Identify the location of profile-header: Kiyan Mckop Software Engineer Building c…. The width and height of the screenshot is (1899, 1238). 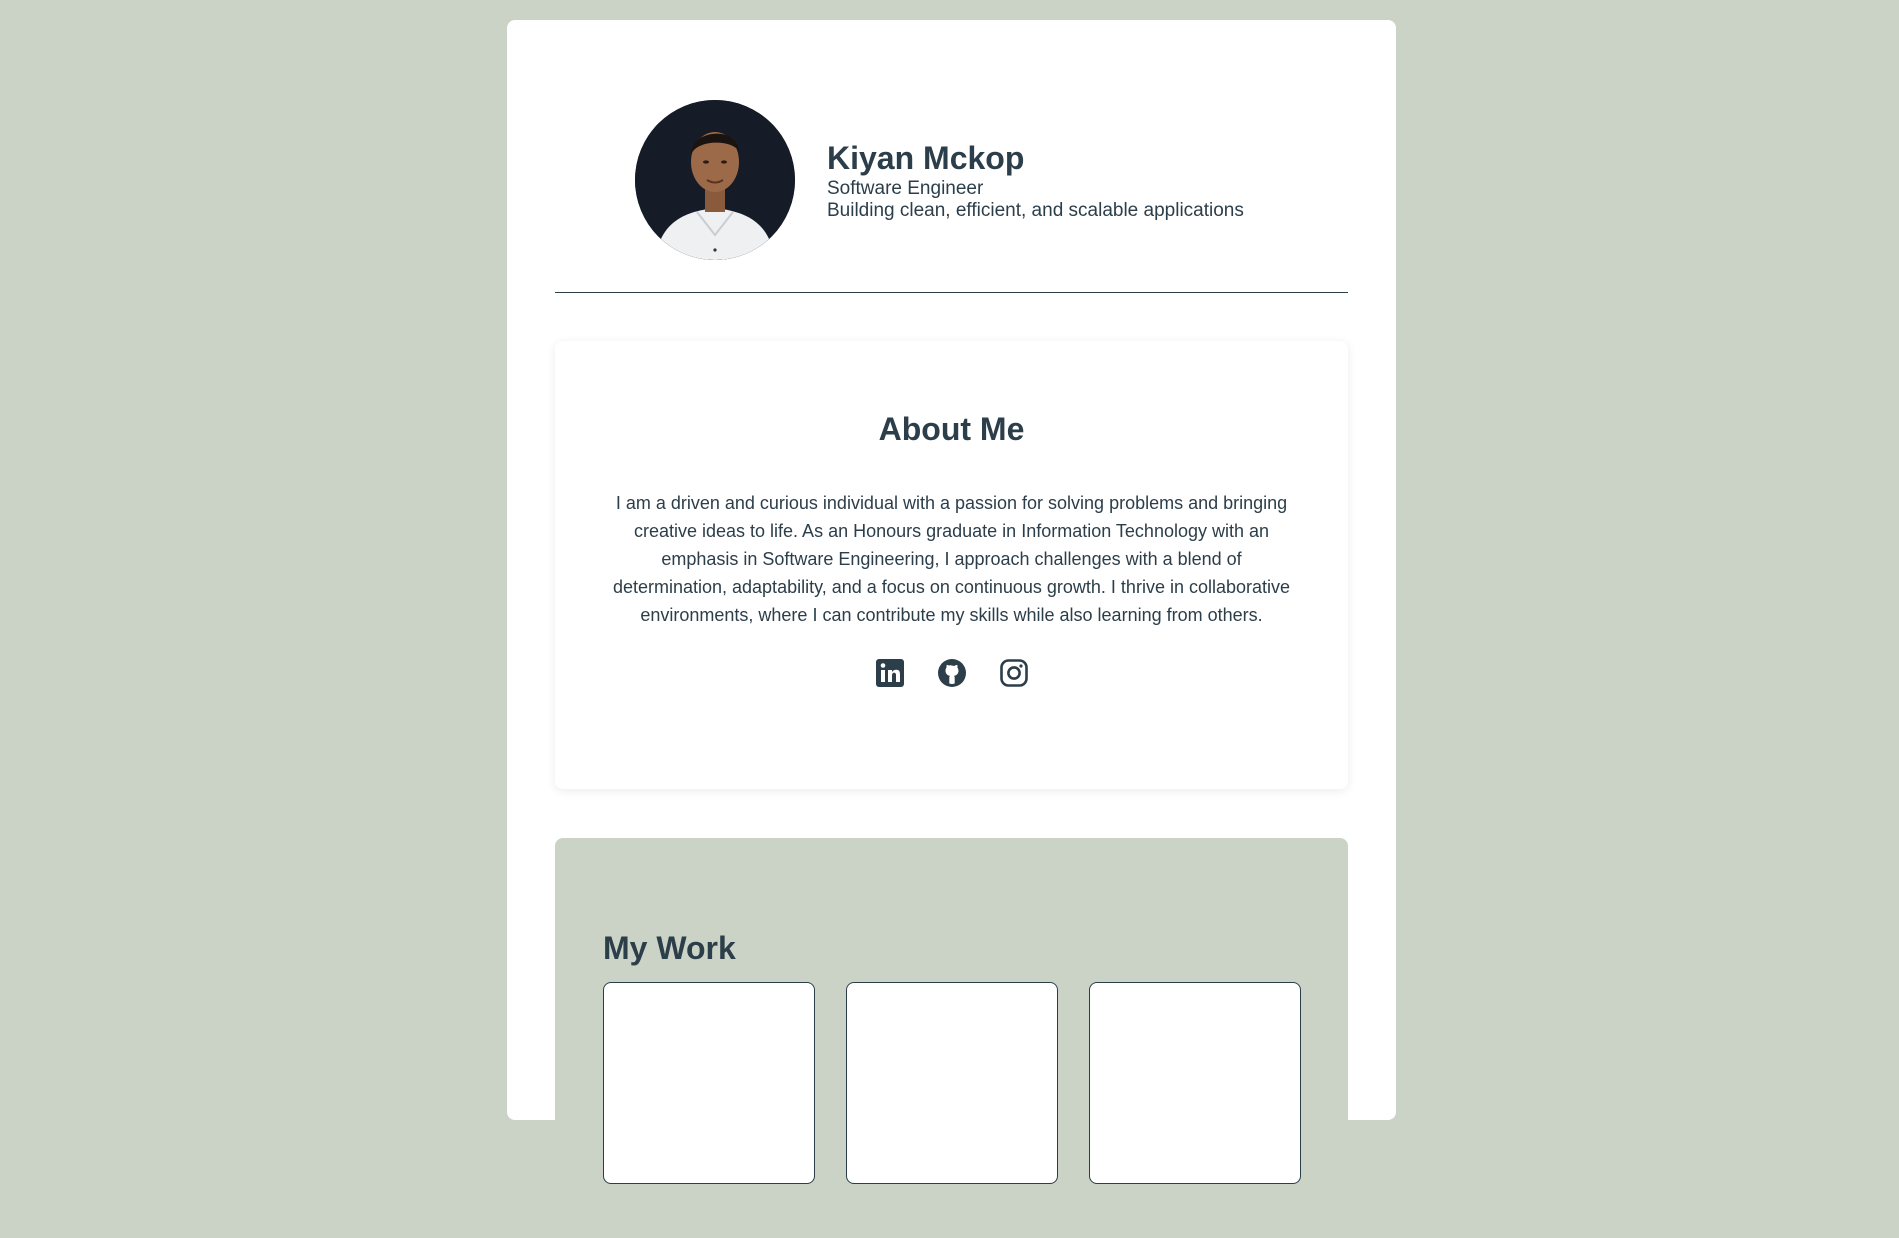
(951, 156).